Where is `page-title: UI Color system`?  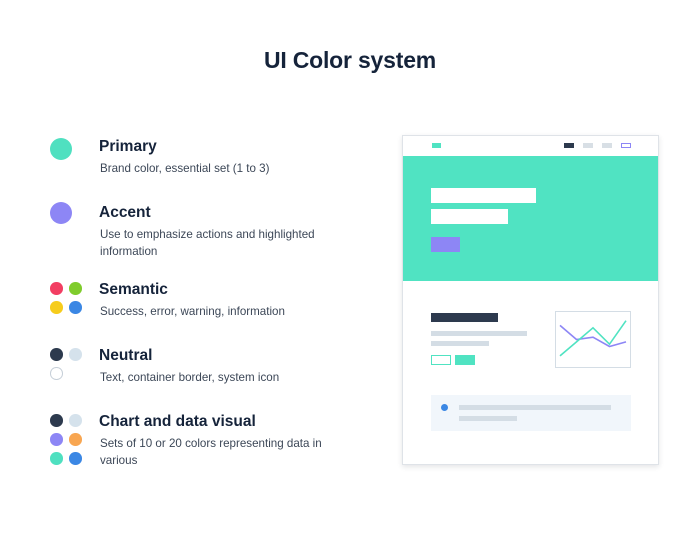 page-title: UI Color system is located at coordinates (350, 60).